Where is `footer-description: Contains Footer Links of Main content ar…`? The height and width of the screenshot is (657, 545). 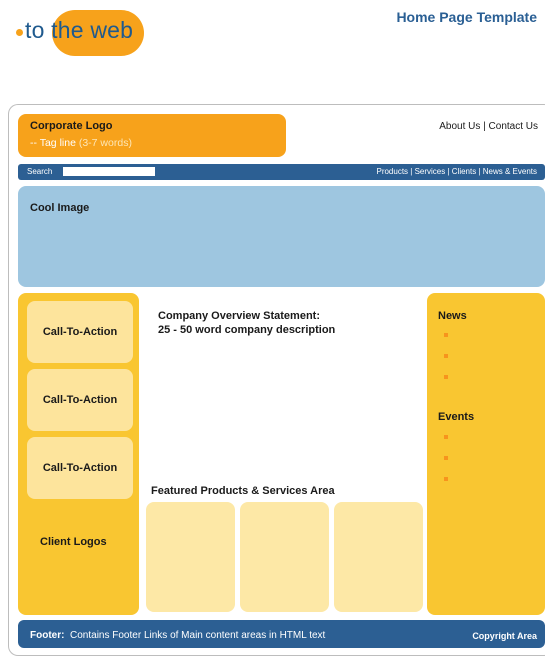 footer-description: Contains Footer Links of Main content ar… is located at coordinates (198, 635).